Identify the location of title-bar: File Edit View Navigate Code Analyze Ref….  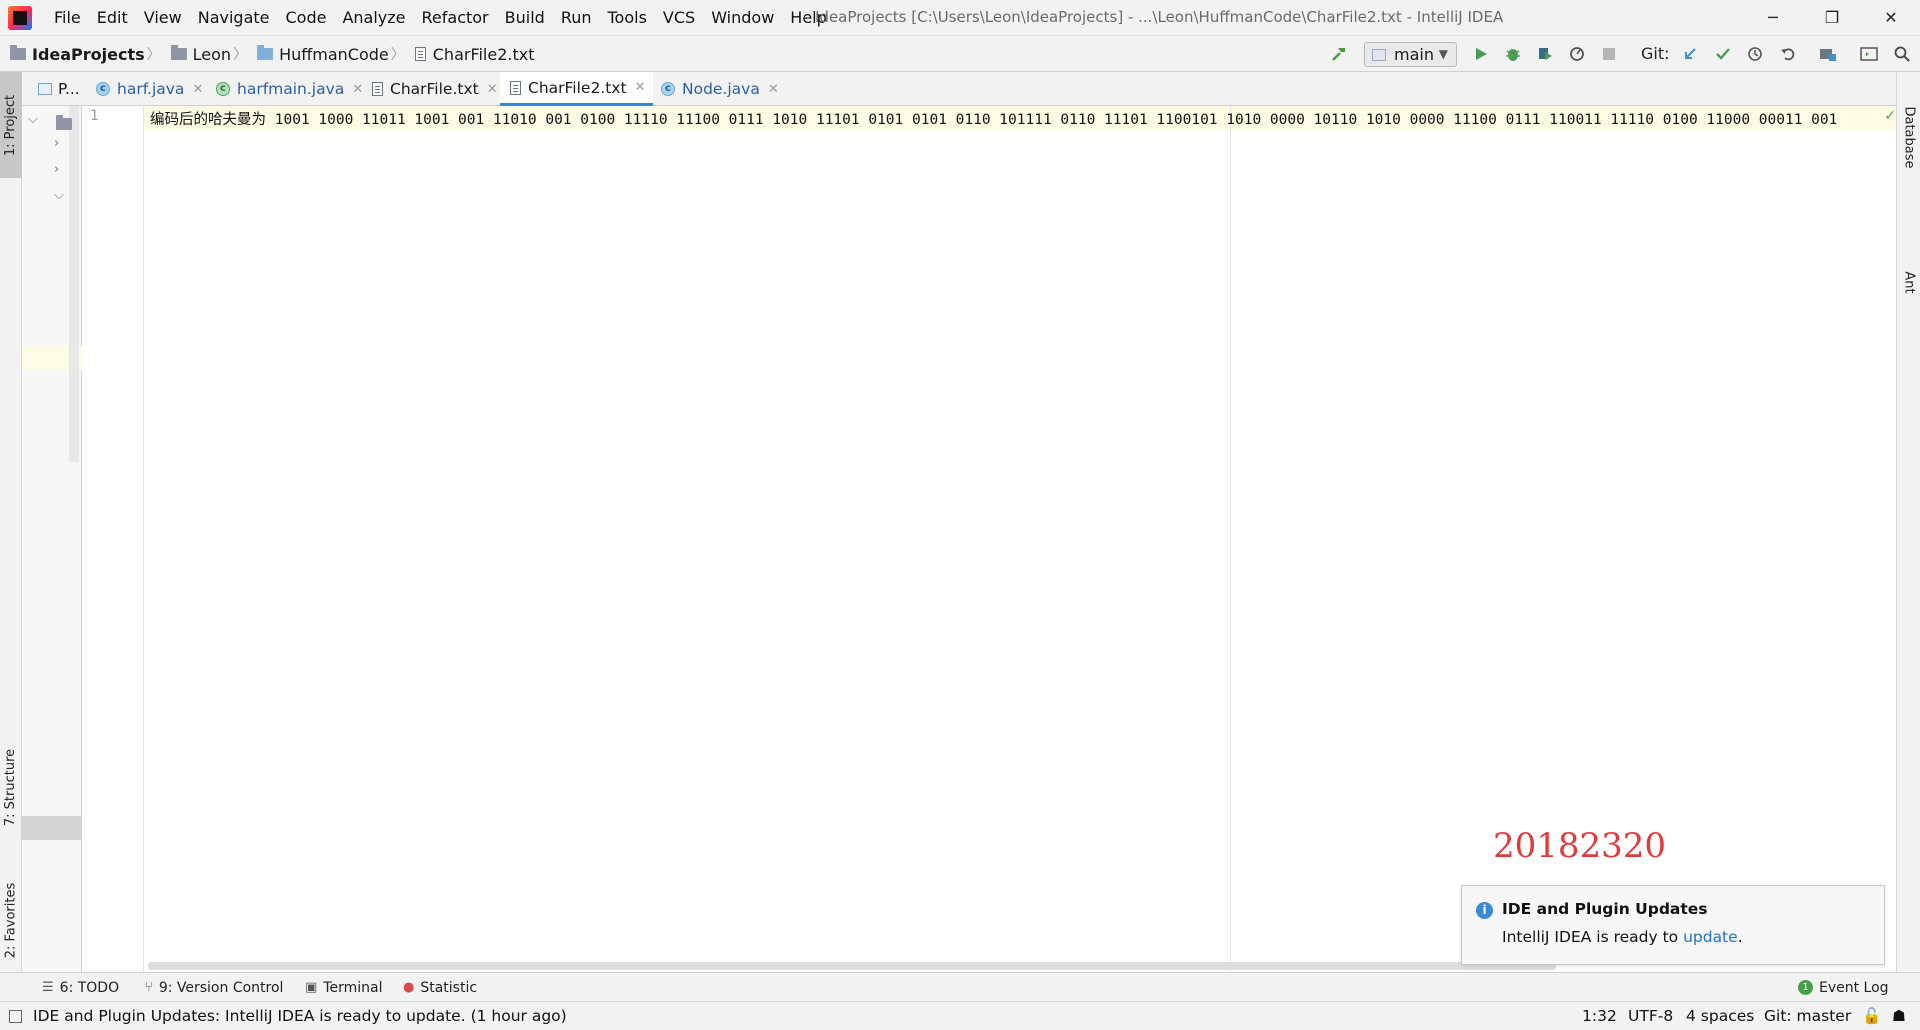
(960, 17).